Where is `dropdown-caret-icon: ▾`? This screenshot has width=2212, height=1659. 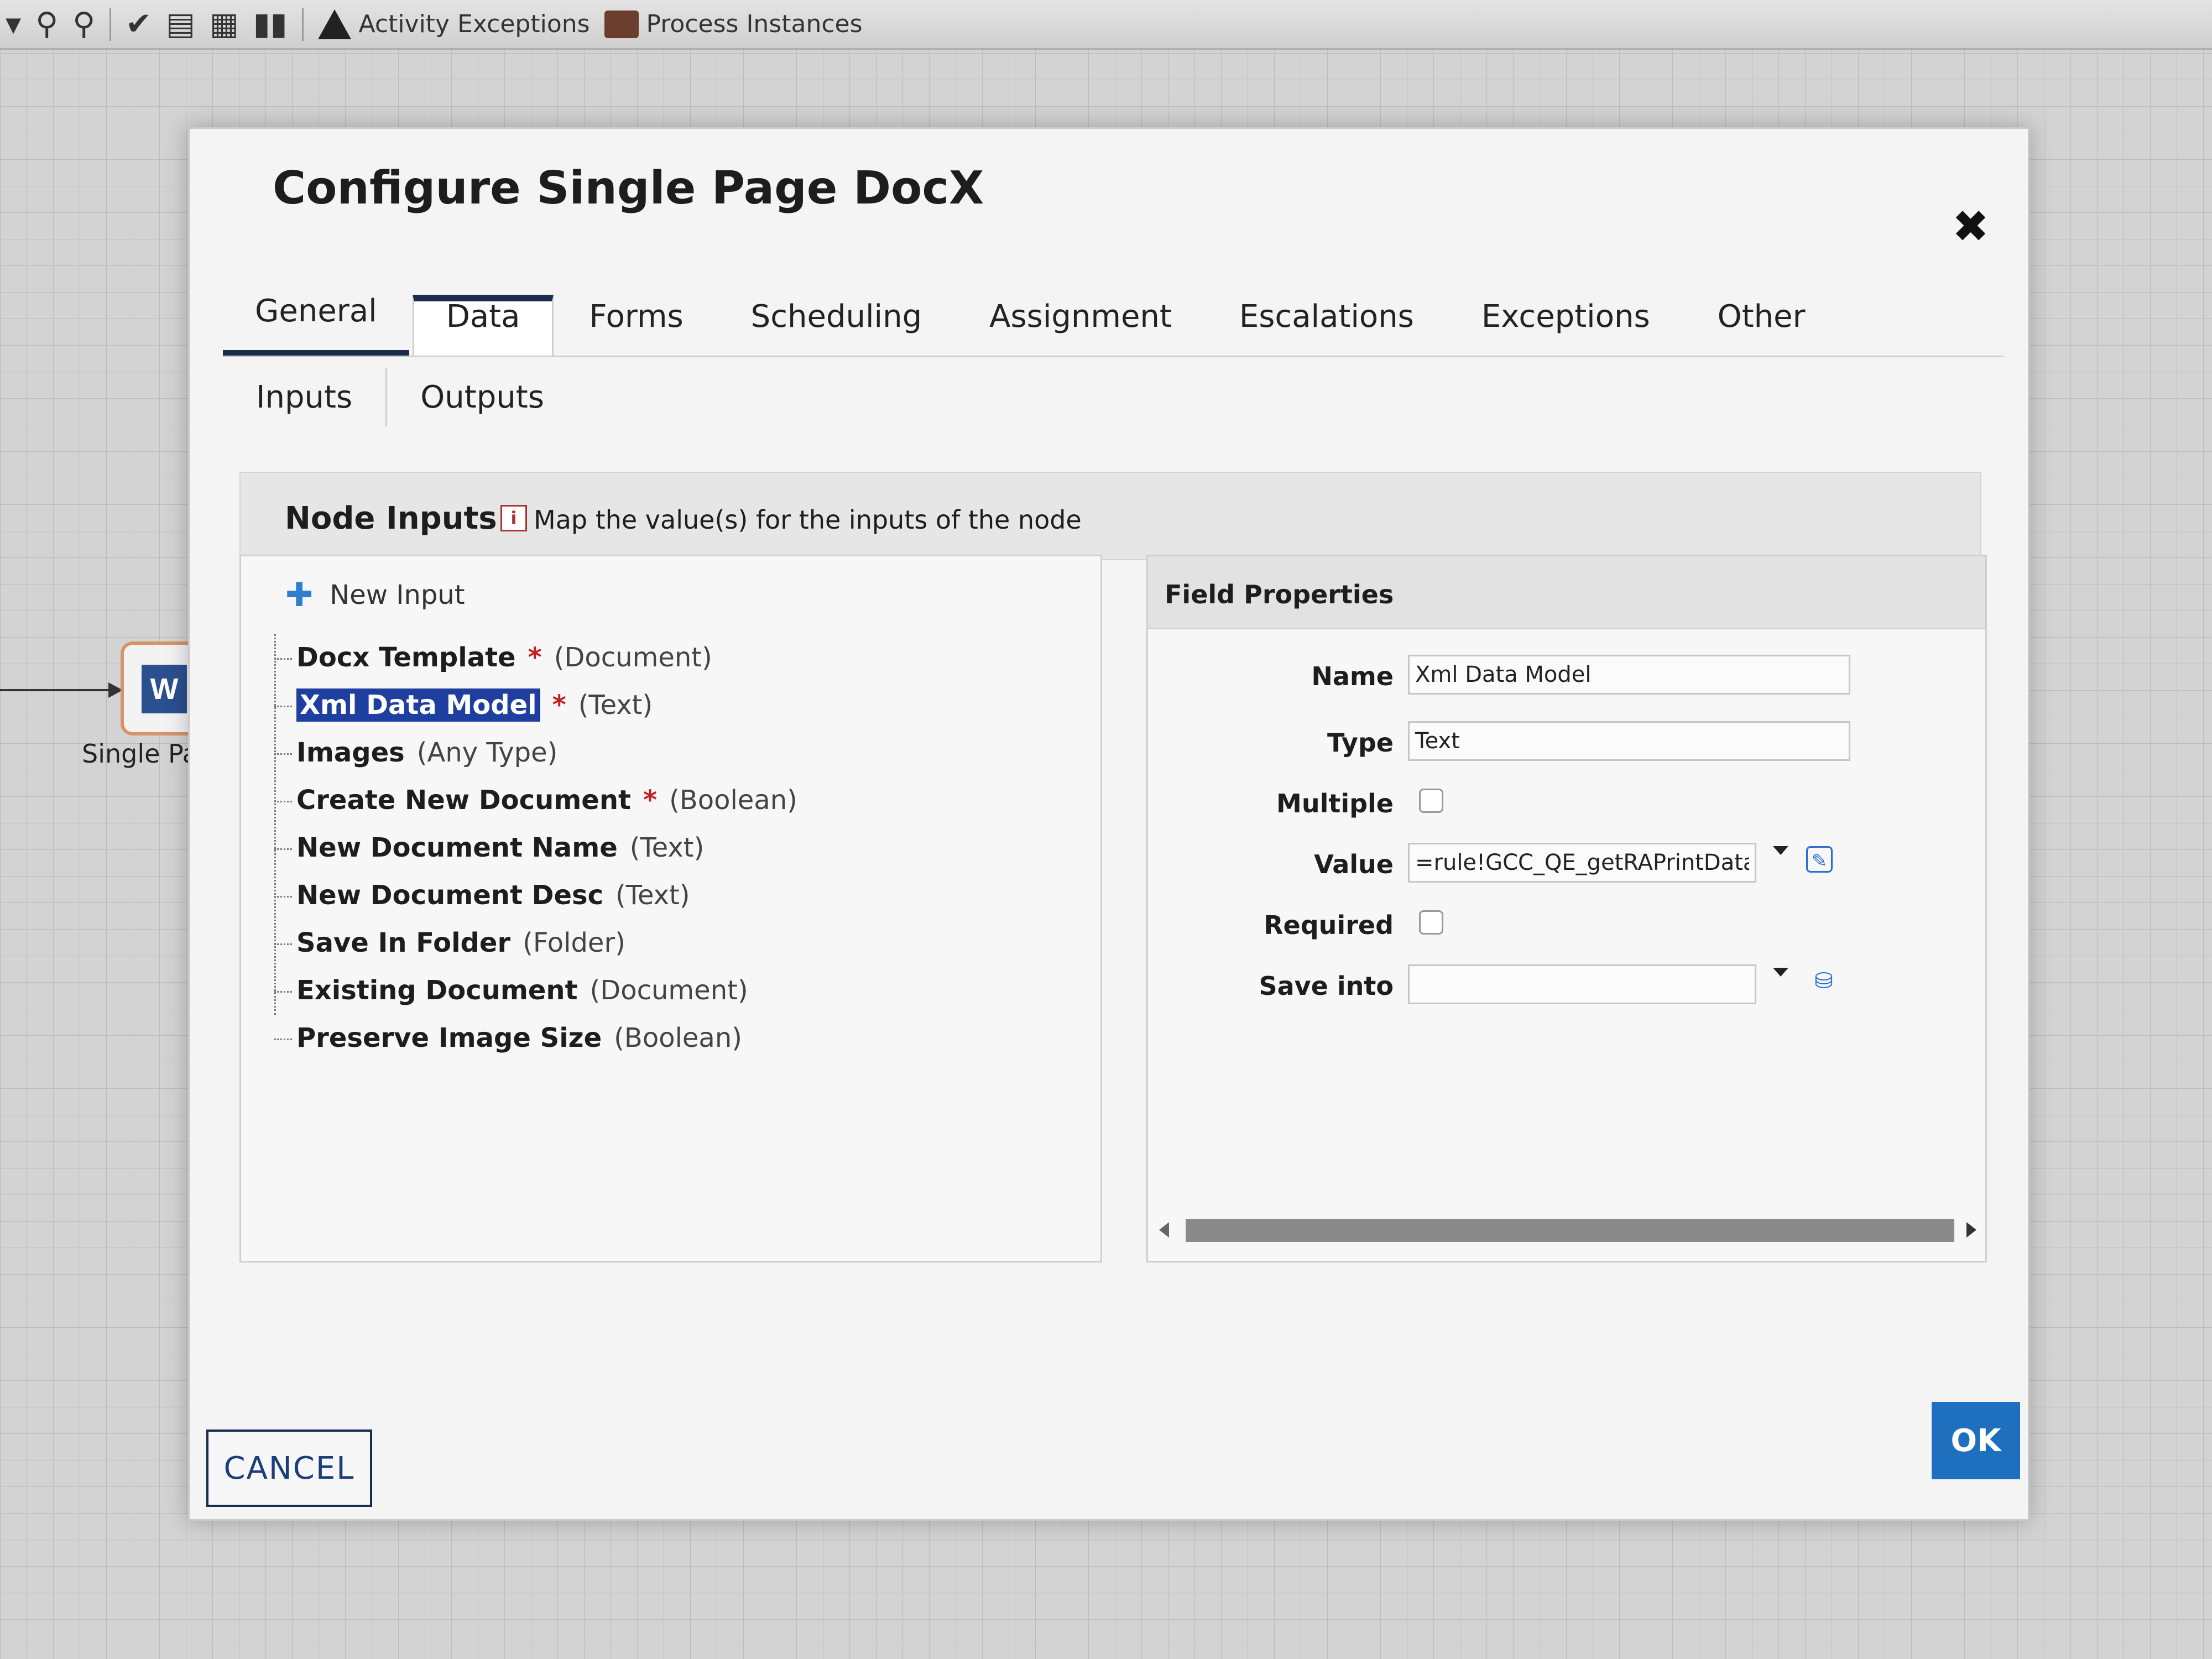 dropdown-caret-icon: ▾ is located at coordinates (14, 24).